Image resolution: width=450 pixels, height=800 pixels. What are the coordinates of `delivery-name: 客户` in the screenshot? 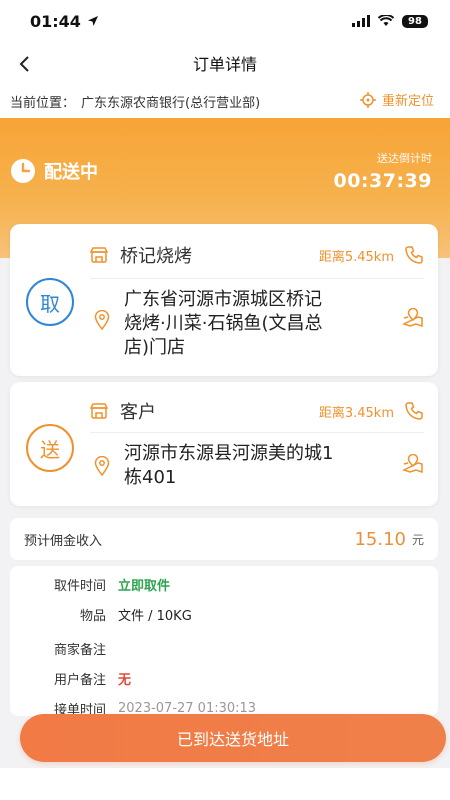 It's located at (138, 412).